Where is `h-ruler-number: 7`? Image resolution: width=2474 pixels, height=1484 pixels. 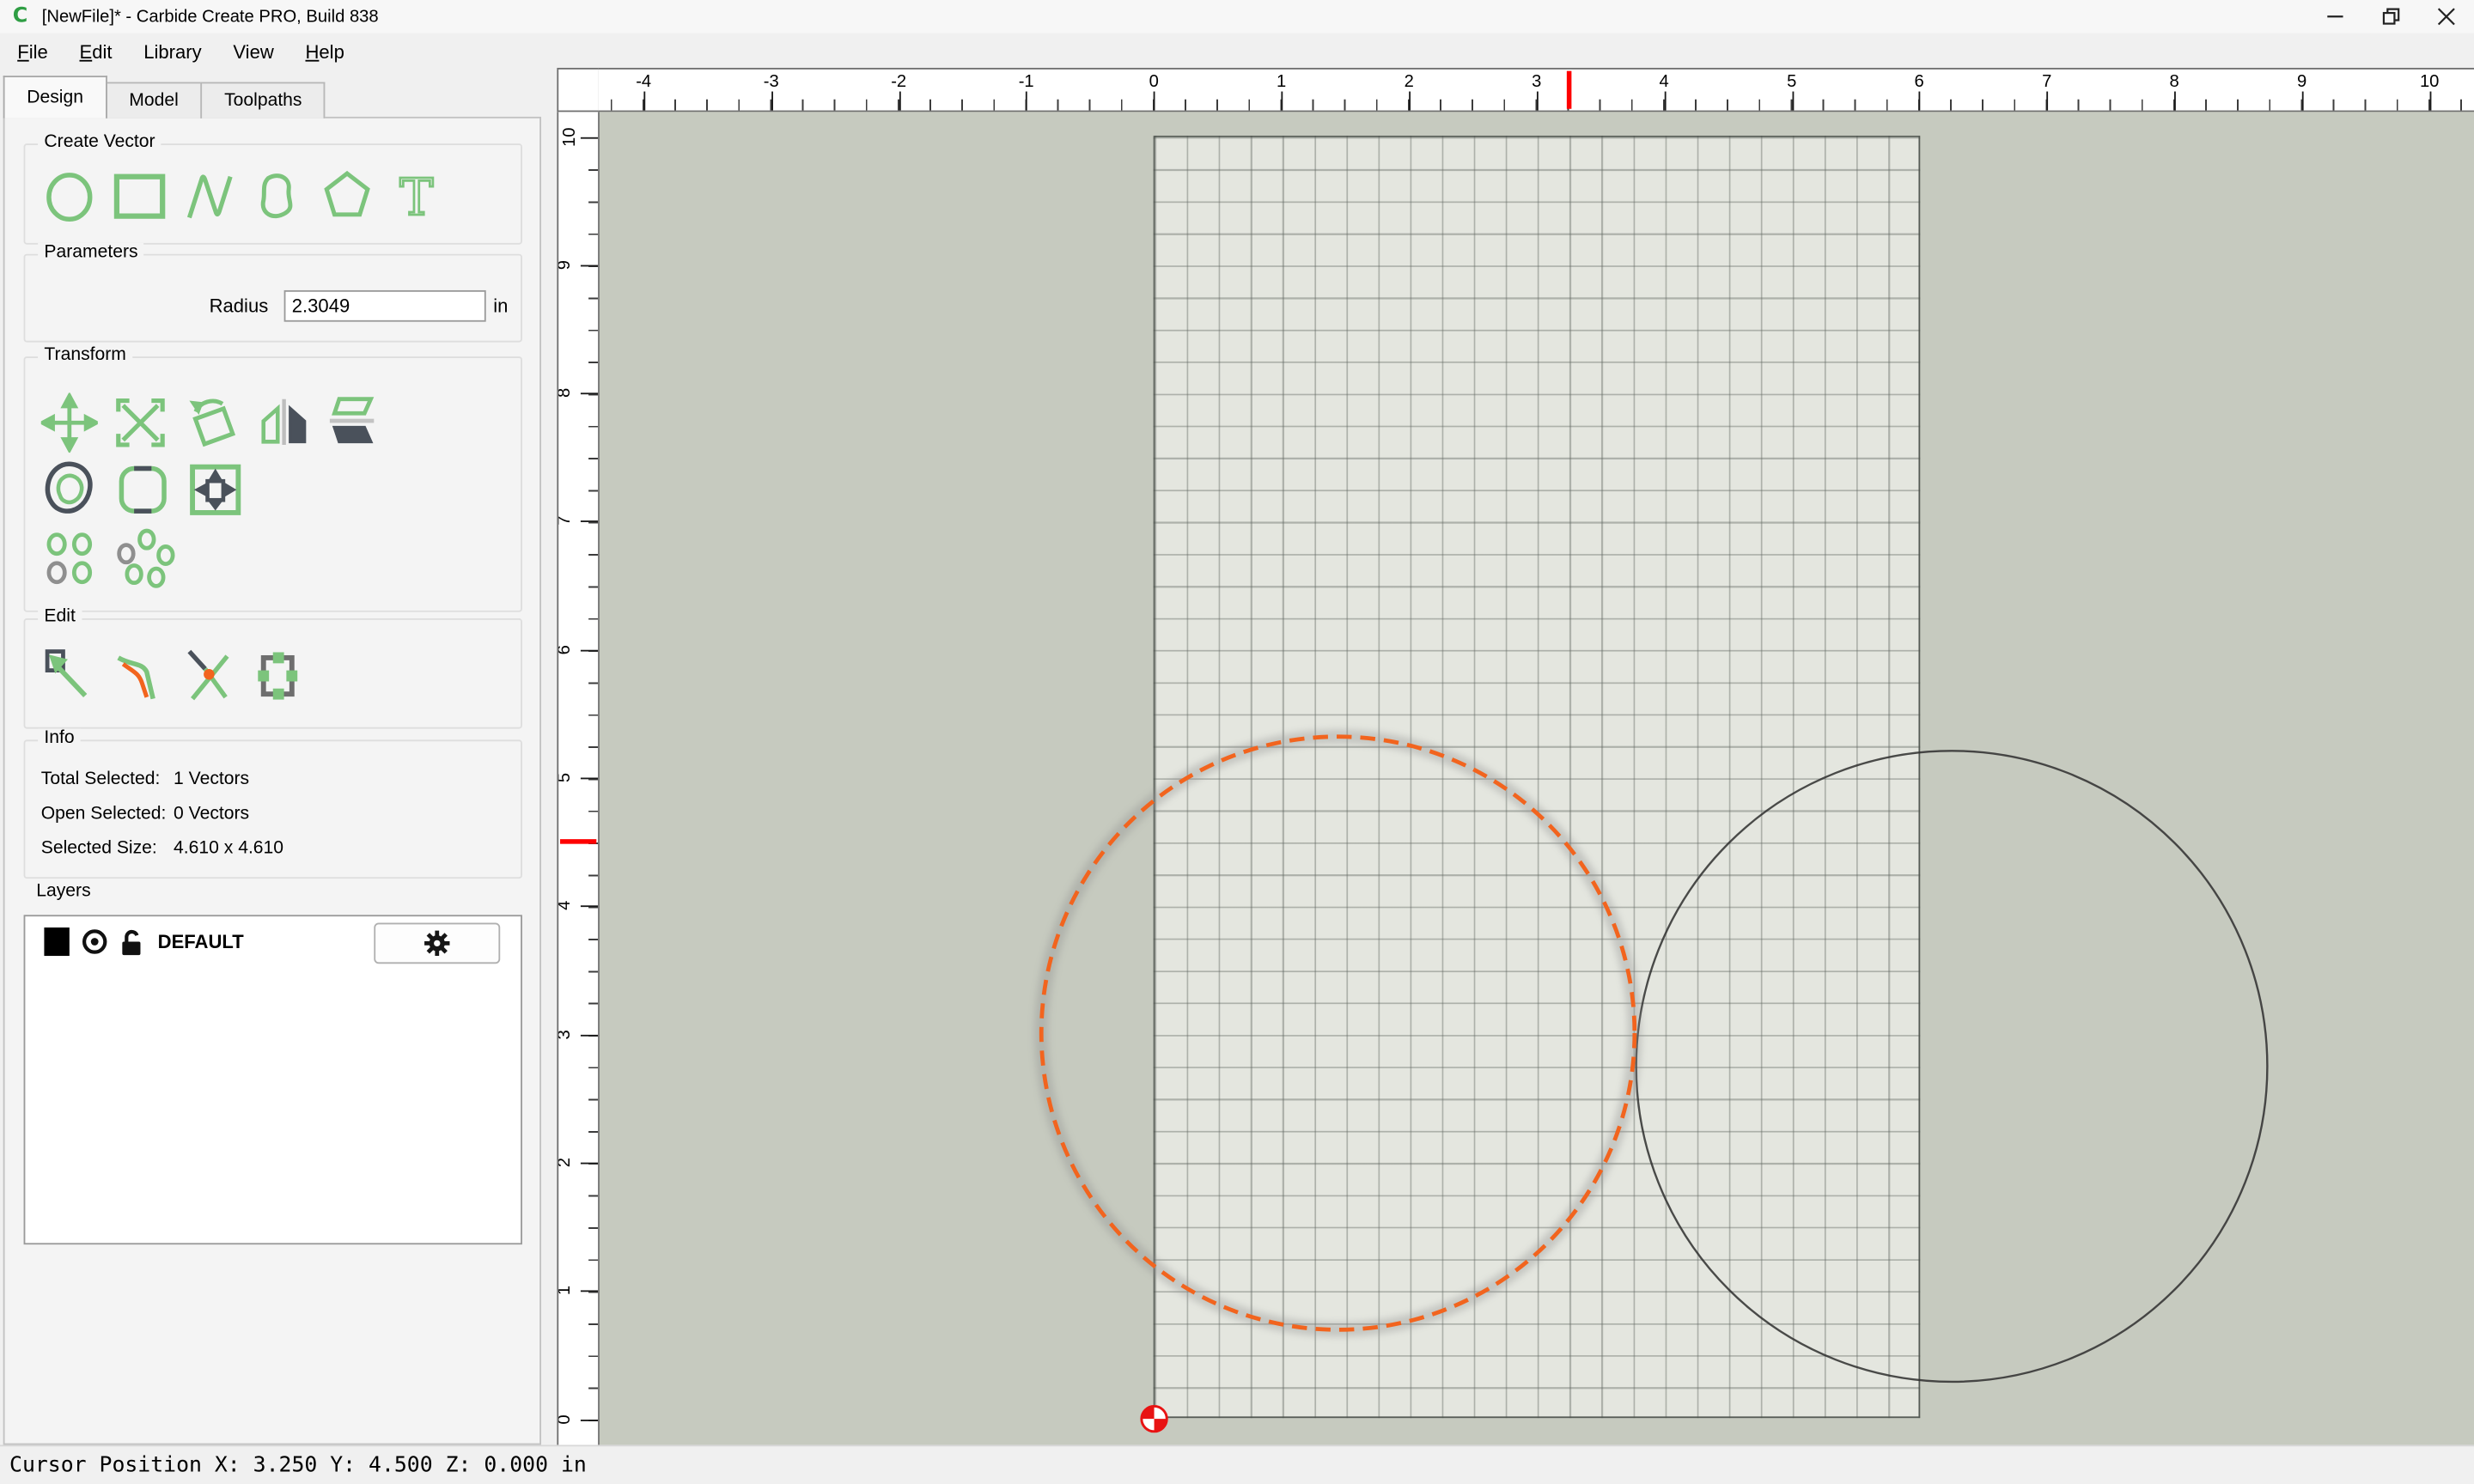
h-ruler-number: 7 is located at coordinates (2047, 82).